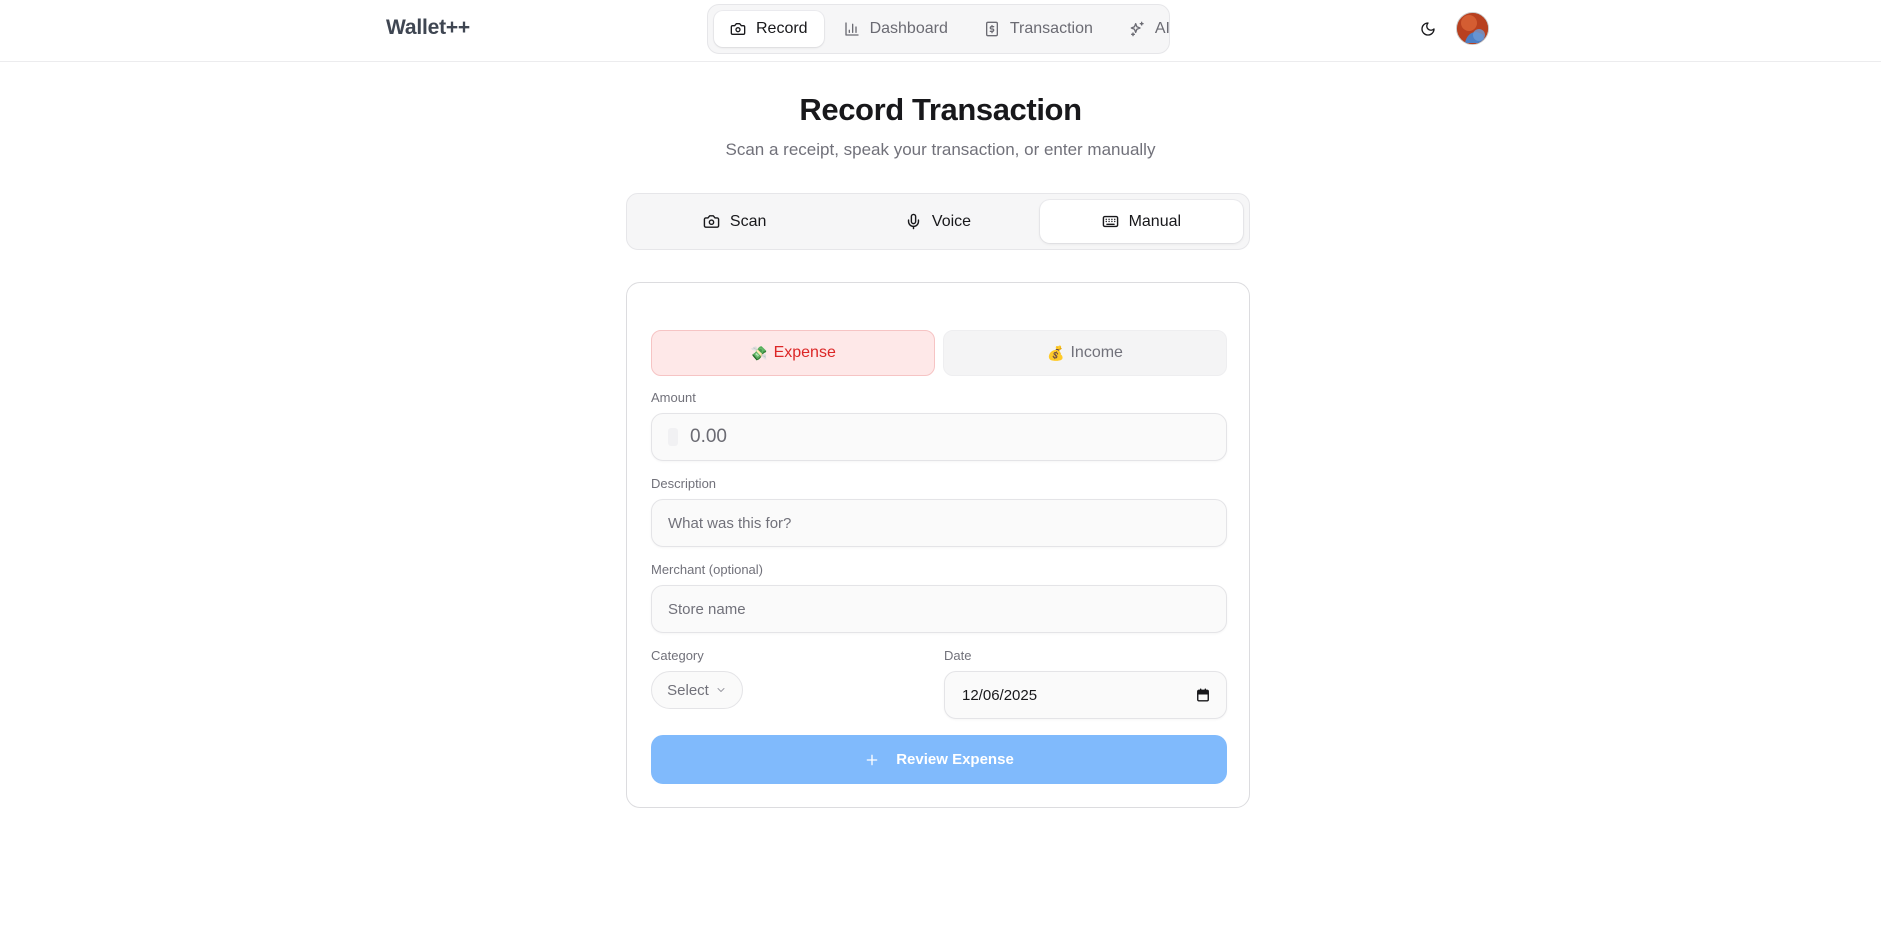 This screenshot has width=1881, height=942. Describe the element at coordinates (1056, 352) in the screenshot. I see `money-bag-icon: 💰` at that location.